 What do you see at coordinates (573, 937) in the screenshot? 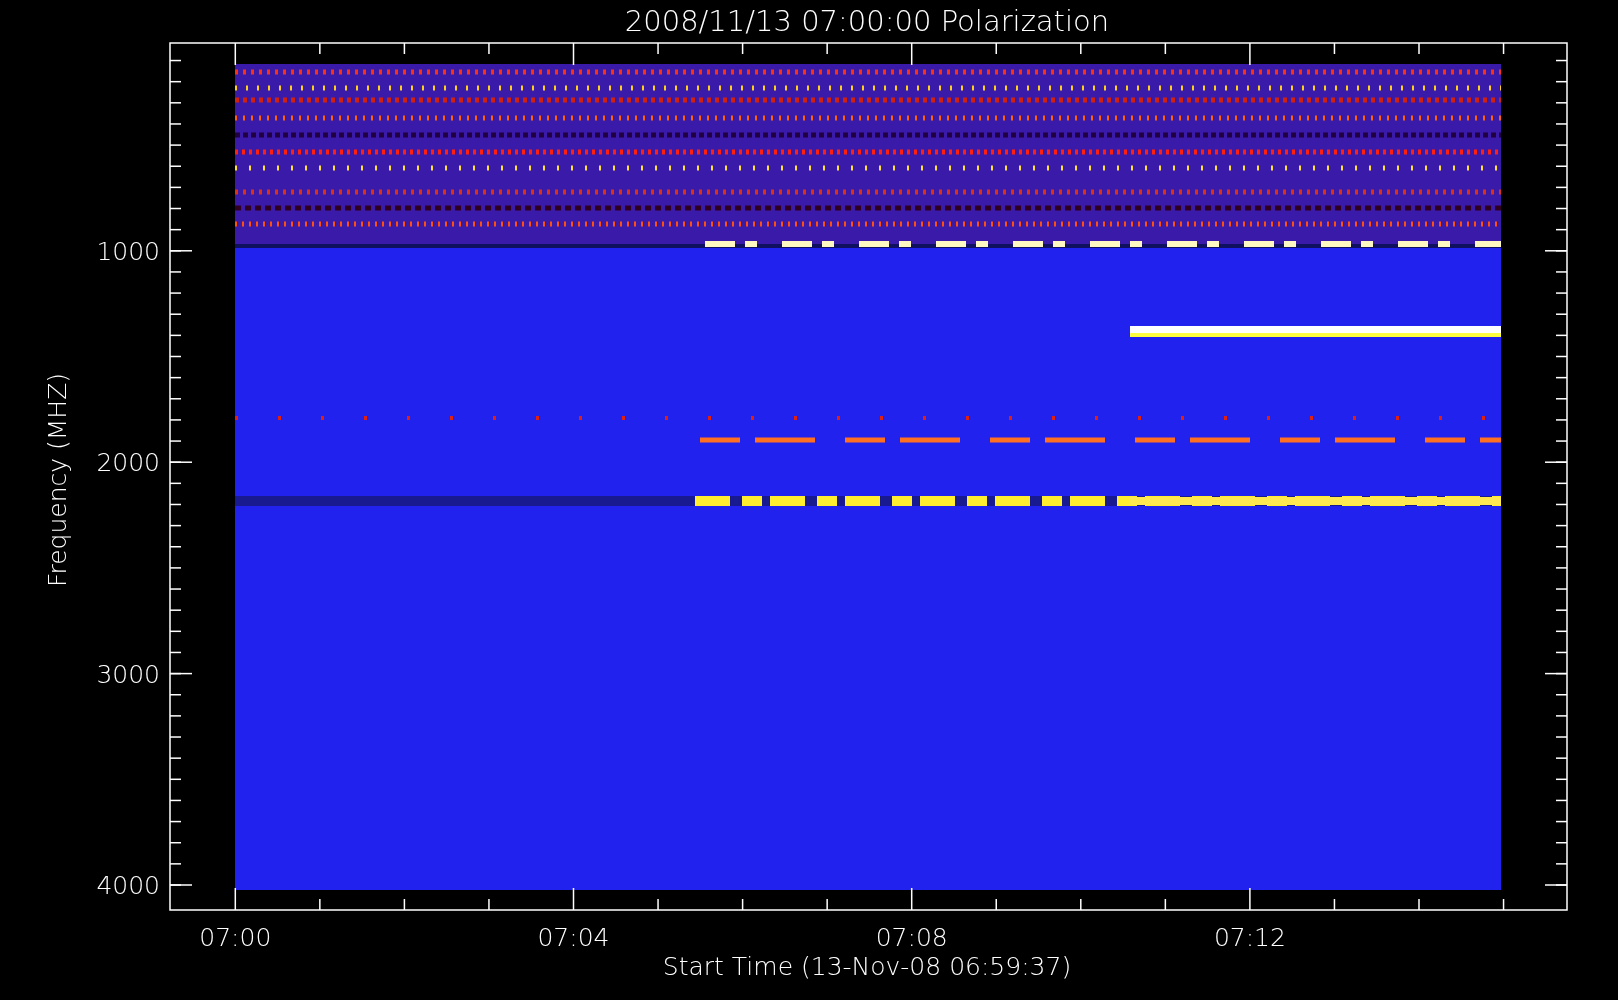
I see `x-tick-label: 07:04` at bounding box center [573, 937].